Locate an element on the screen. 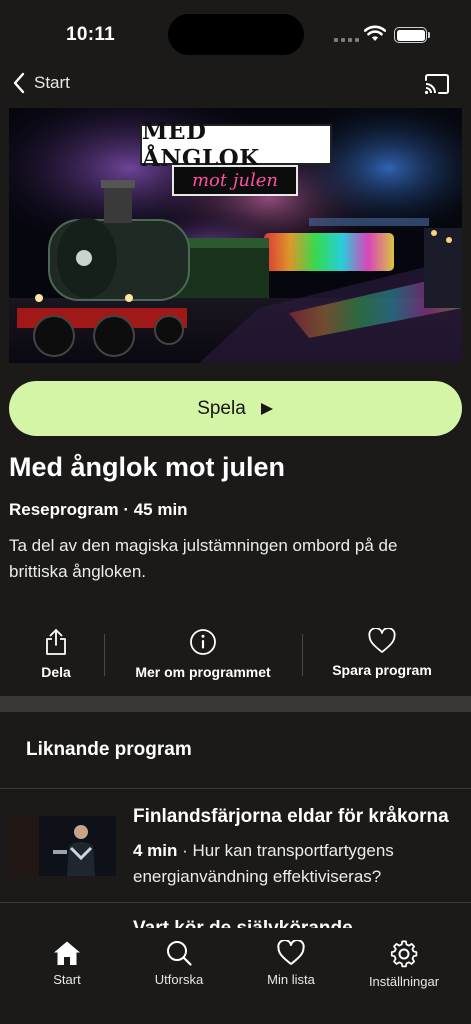 Image resolution: width=471 pixels, height=1024 pixels. share-label: Dela is located at coordinates (56, 672).